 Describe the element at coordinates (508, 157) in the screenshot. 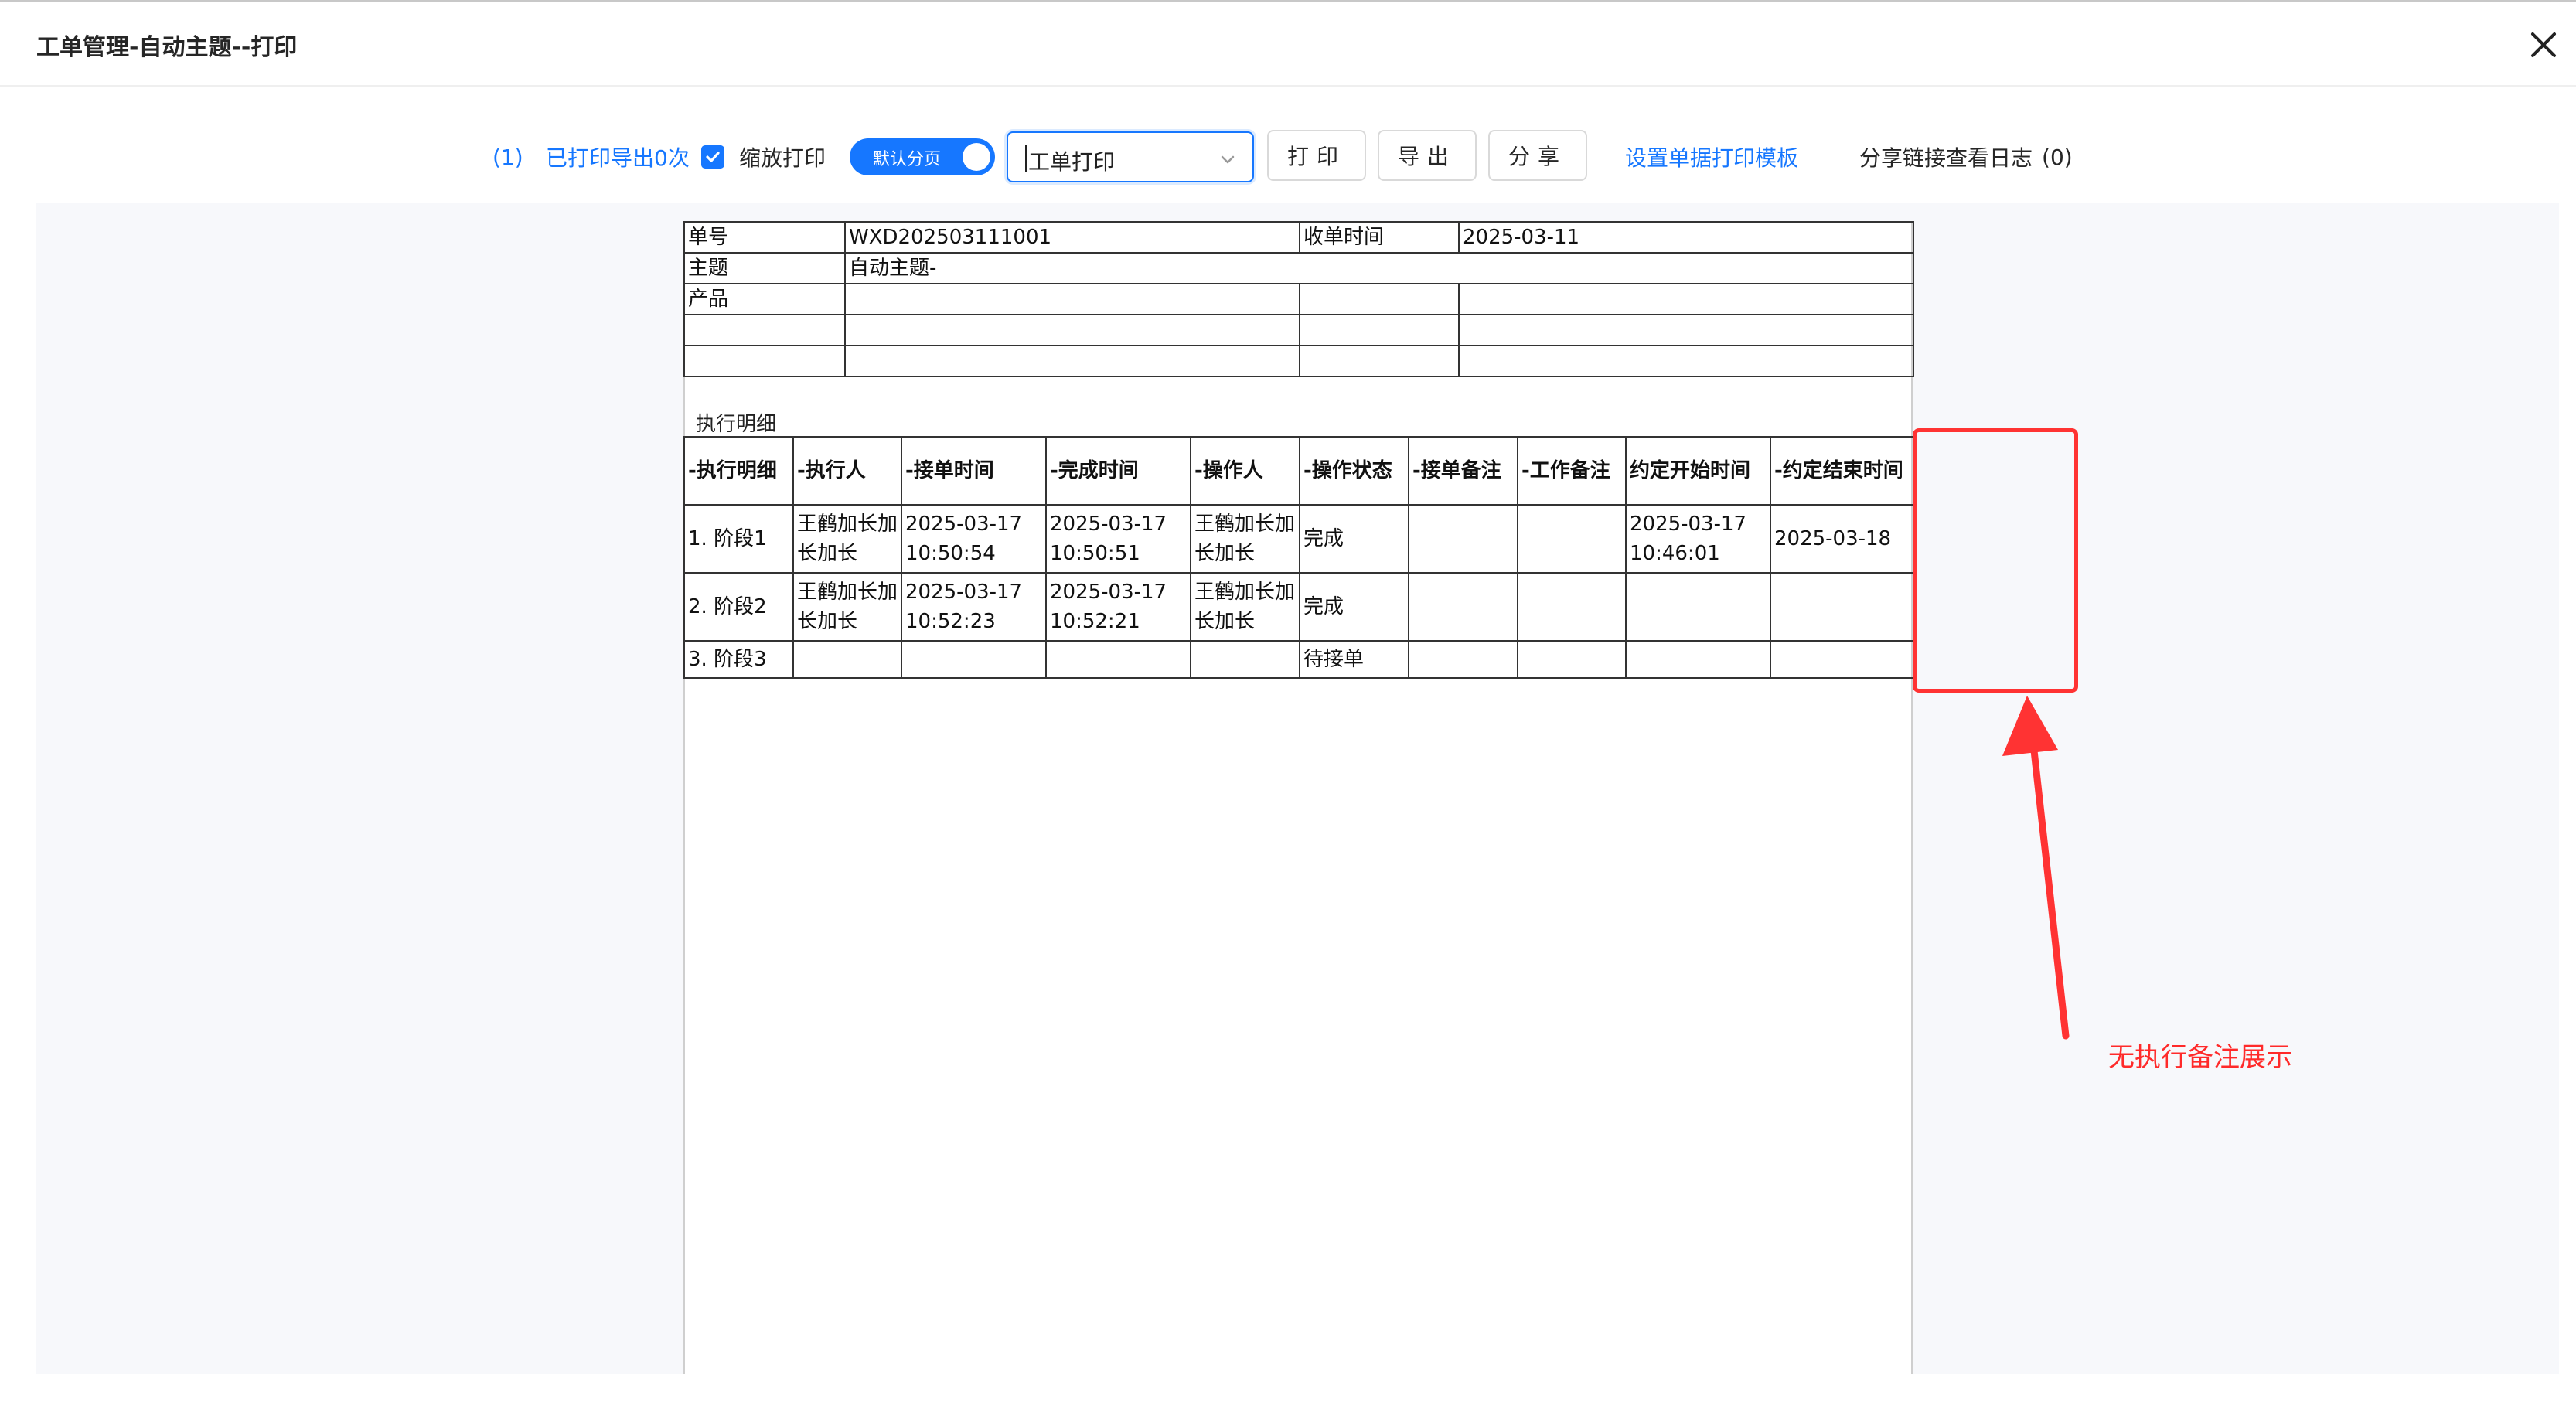

I see `print-count: (1)` at that location.